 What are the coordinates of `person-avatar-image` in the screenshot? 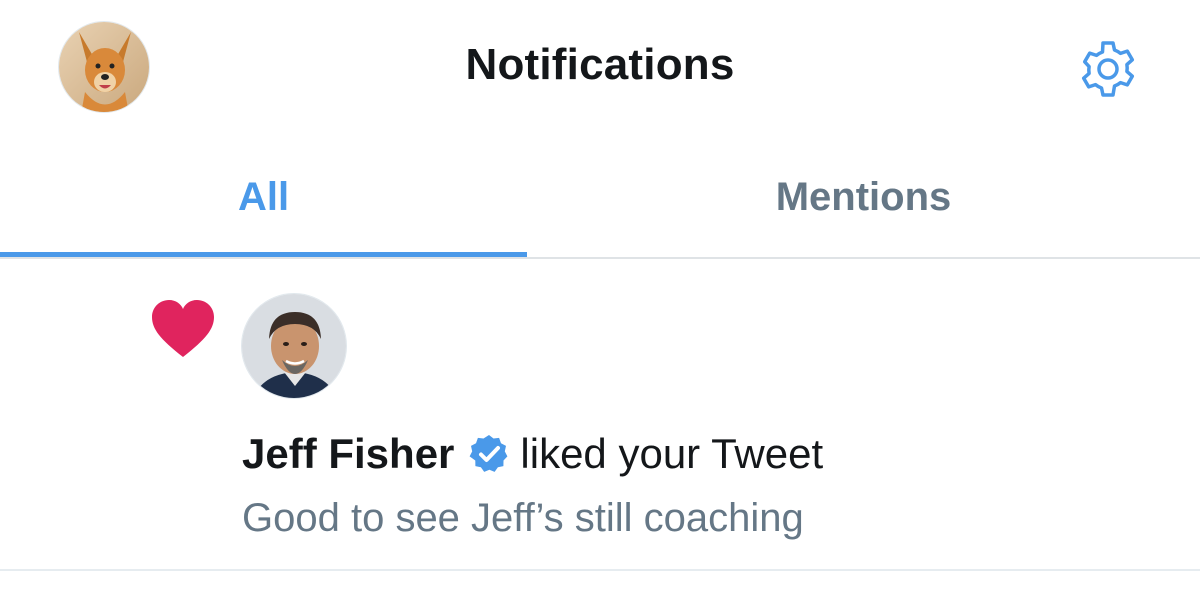 It's located at (294, 346).